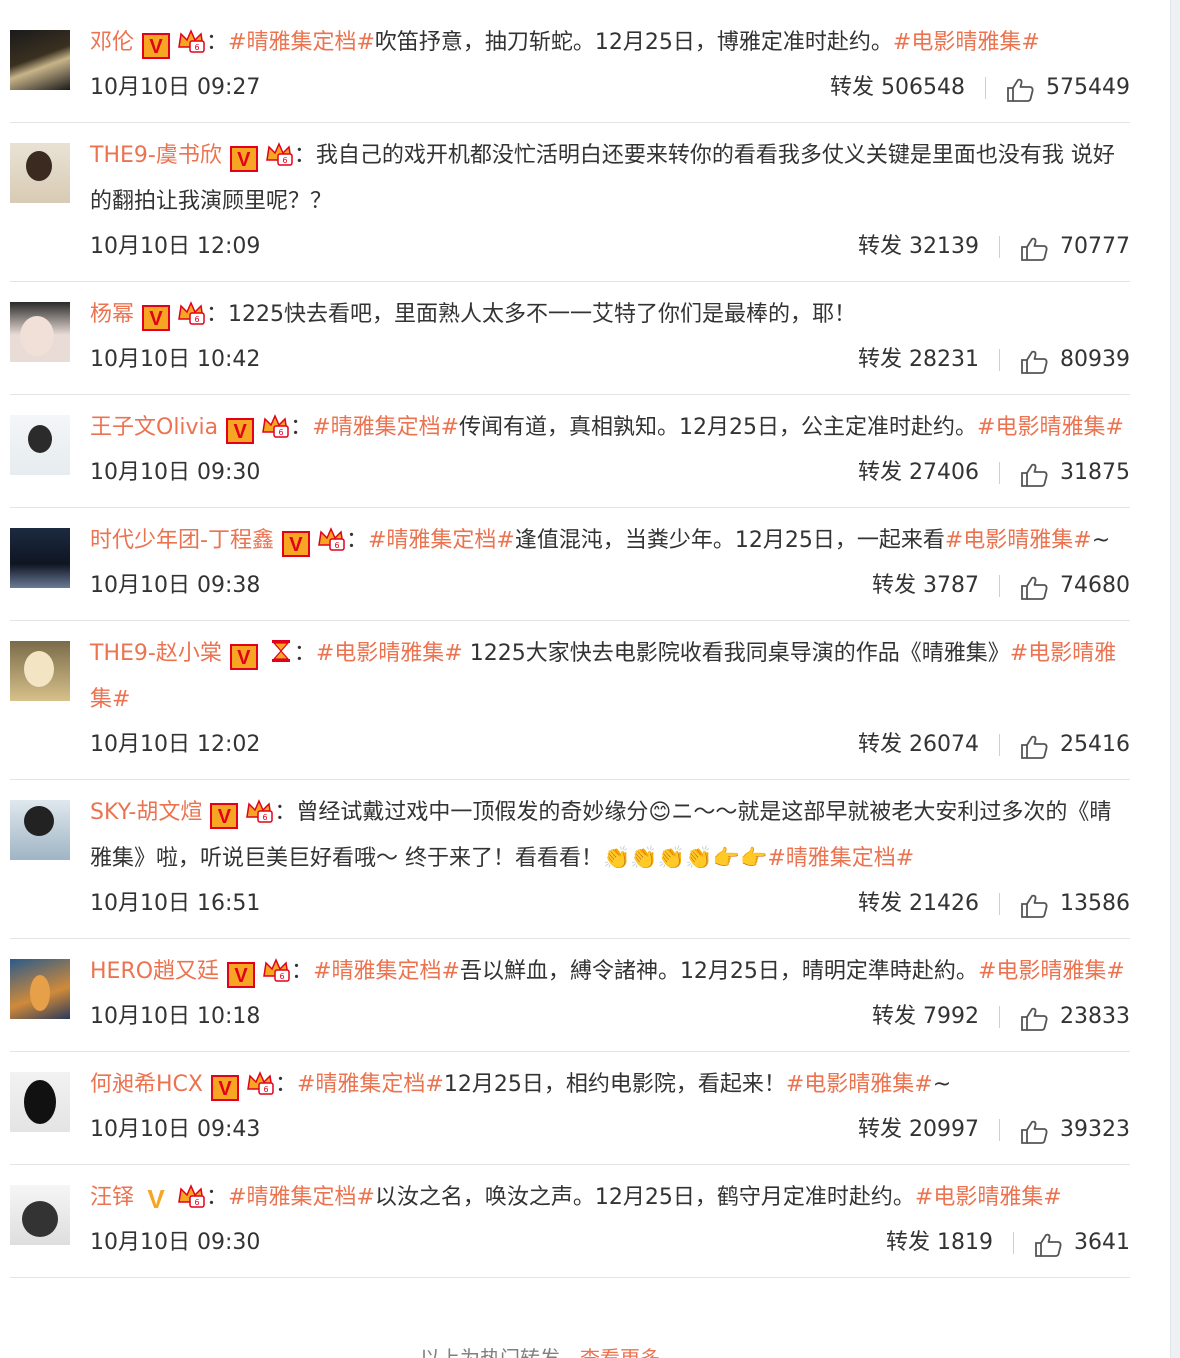 This screenshot has height=1358, width=1180. What do you see at coordinates (112, 314) in the screenshot?
I see `username-link: 杨幂` at bounding box center [112, 314].